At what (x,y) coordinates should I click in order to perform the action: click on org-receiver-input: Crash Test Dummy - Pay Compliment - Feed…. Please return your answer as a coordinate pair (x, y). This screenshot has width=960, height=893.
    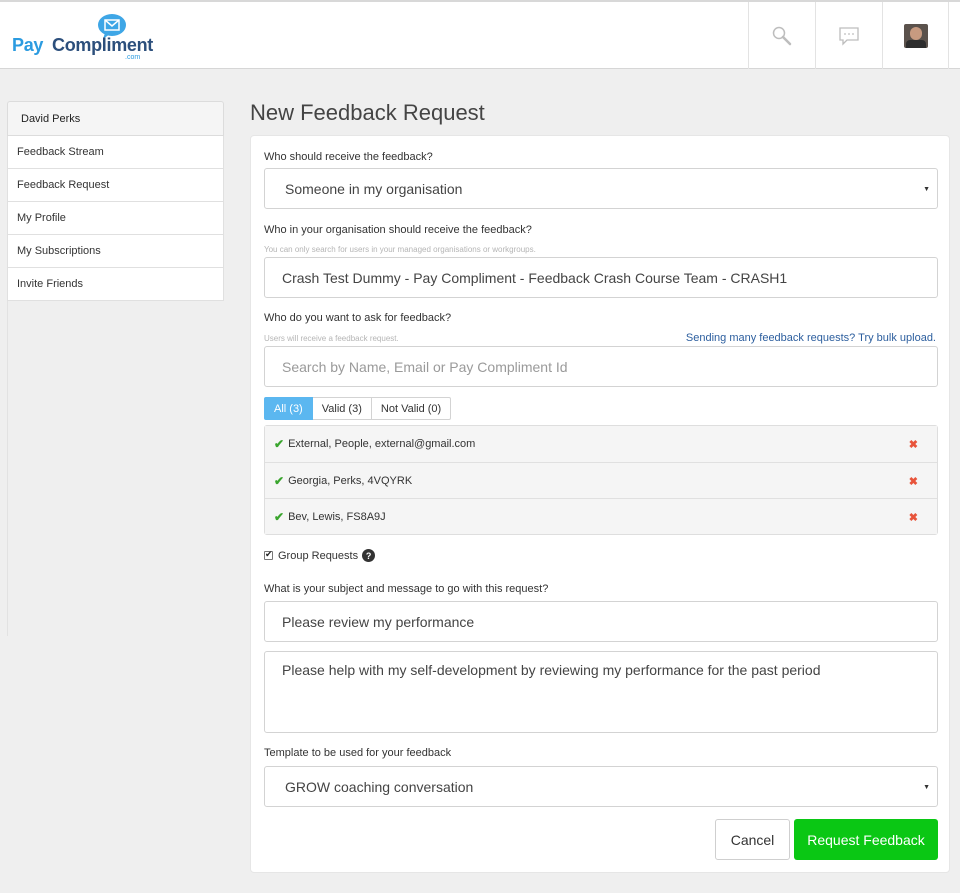
    Looking at the image, I should click on (601, 277).